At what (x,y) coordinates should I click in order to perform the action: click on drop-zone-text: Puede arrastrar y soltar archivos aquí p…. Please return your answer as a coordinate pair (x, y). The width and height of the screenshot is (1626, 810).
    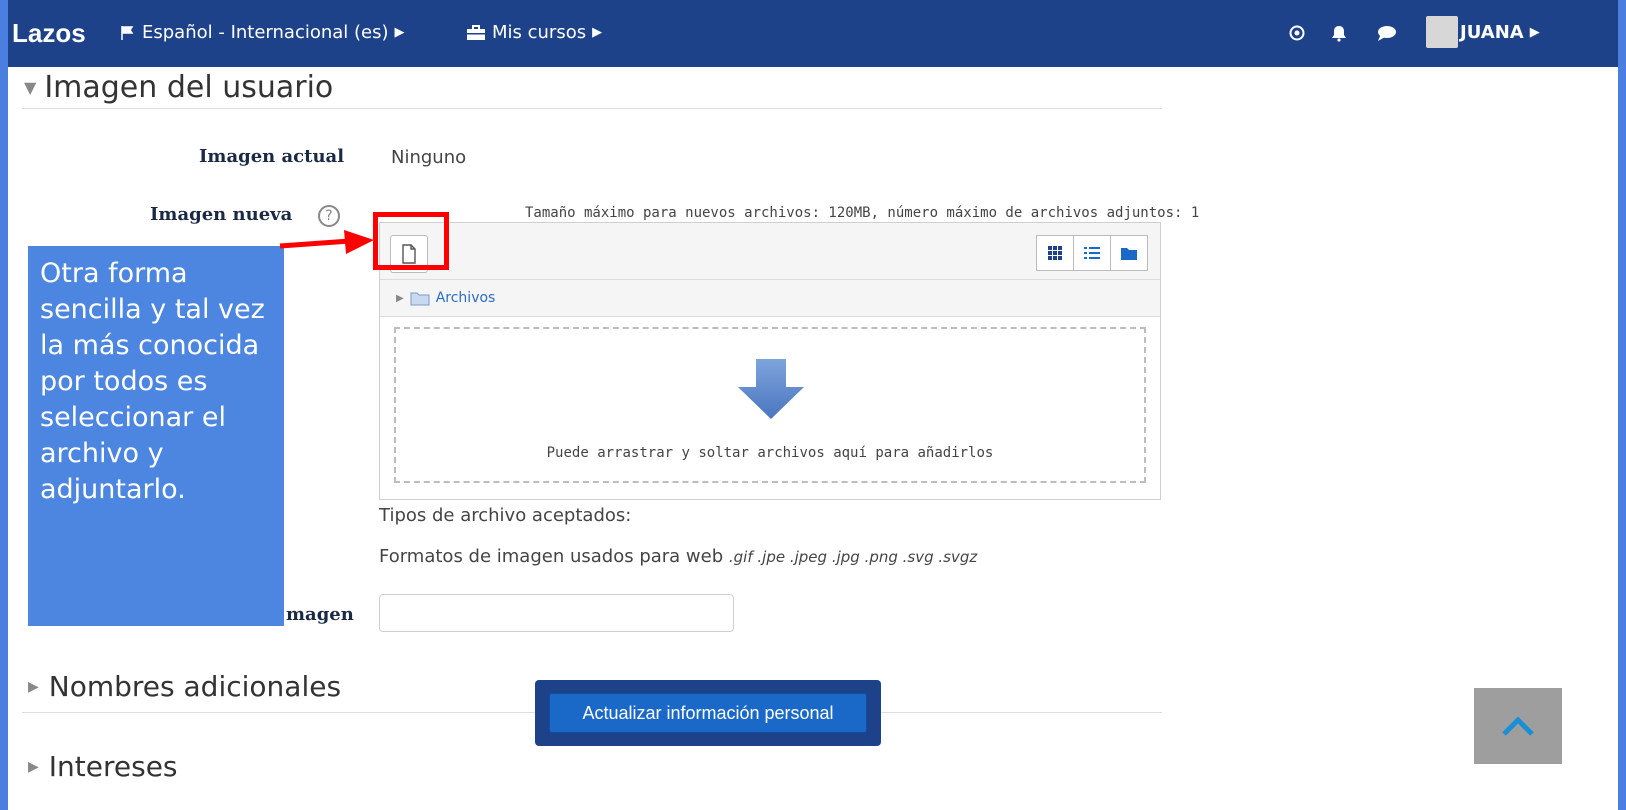
    Looking at the image, I should click on (770, 453).